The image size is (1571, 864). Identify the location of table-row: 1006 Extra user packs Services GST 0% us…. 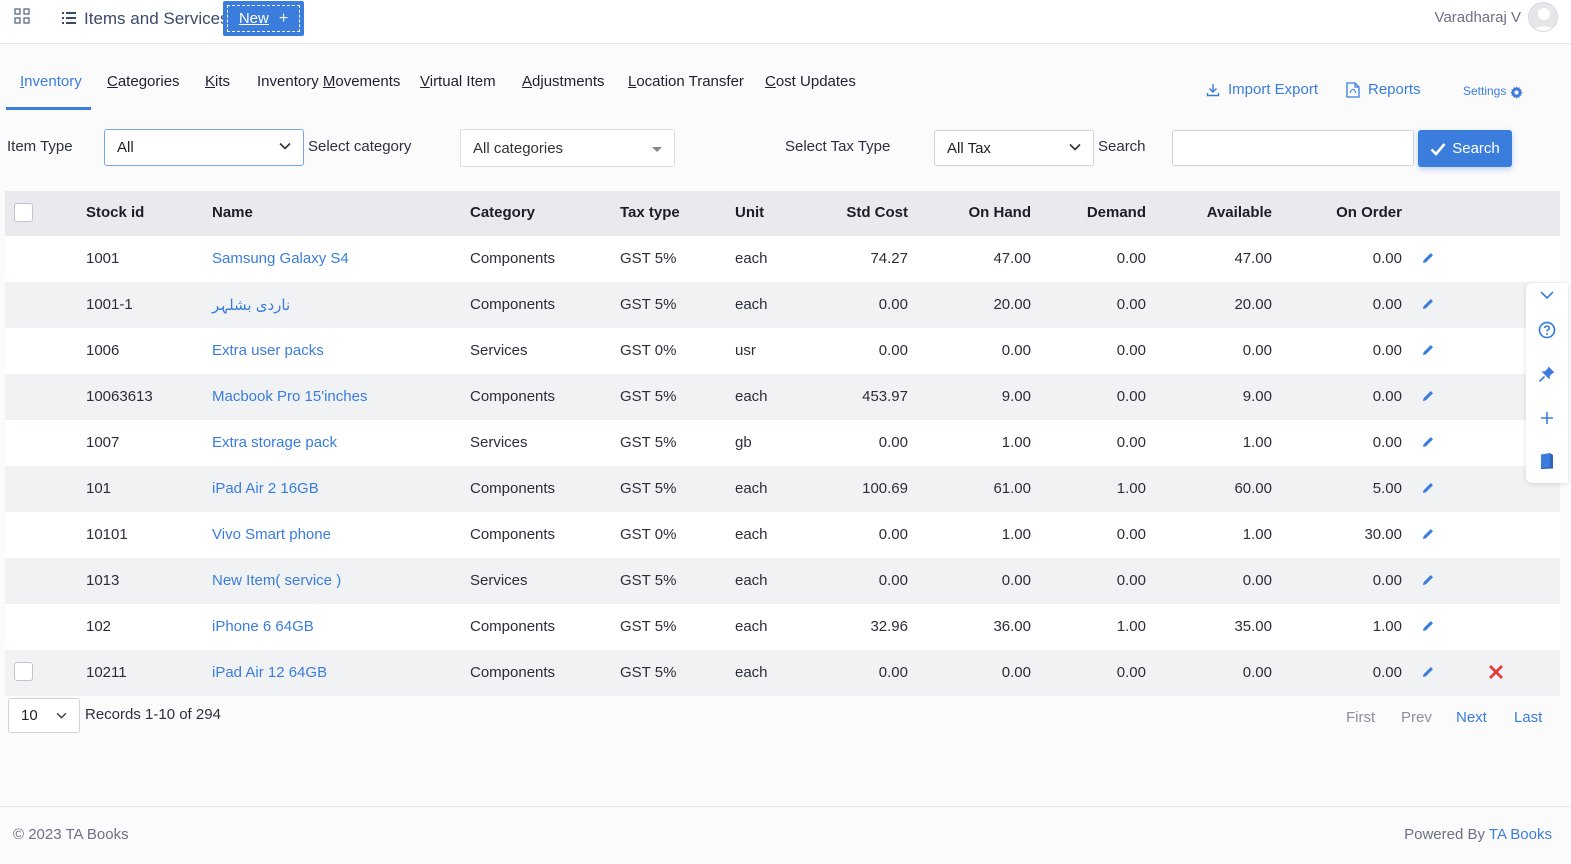
(782, 351).